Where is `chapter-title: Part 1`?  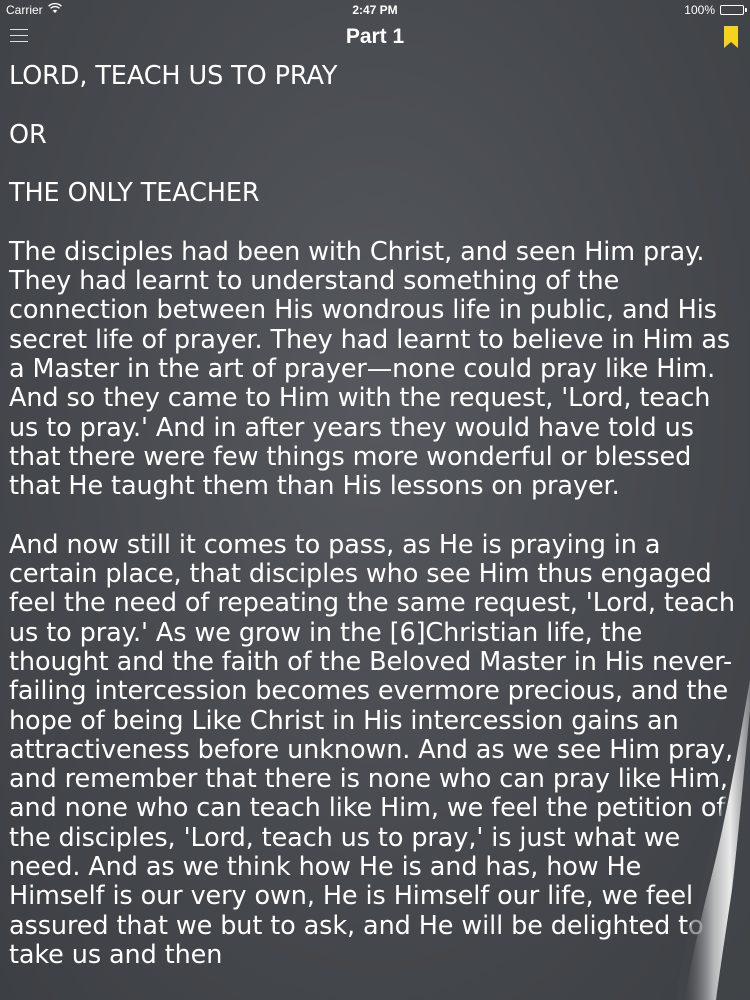 chapter-title: Part 1 is located at coordinates (375, 36).